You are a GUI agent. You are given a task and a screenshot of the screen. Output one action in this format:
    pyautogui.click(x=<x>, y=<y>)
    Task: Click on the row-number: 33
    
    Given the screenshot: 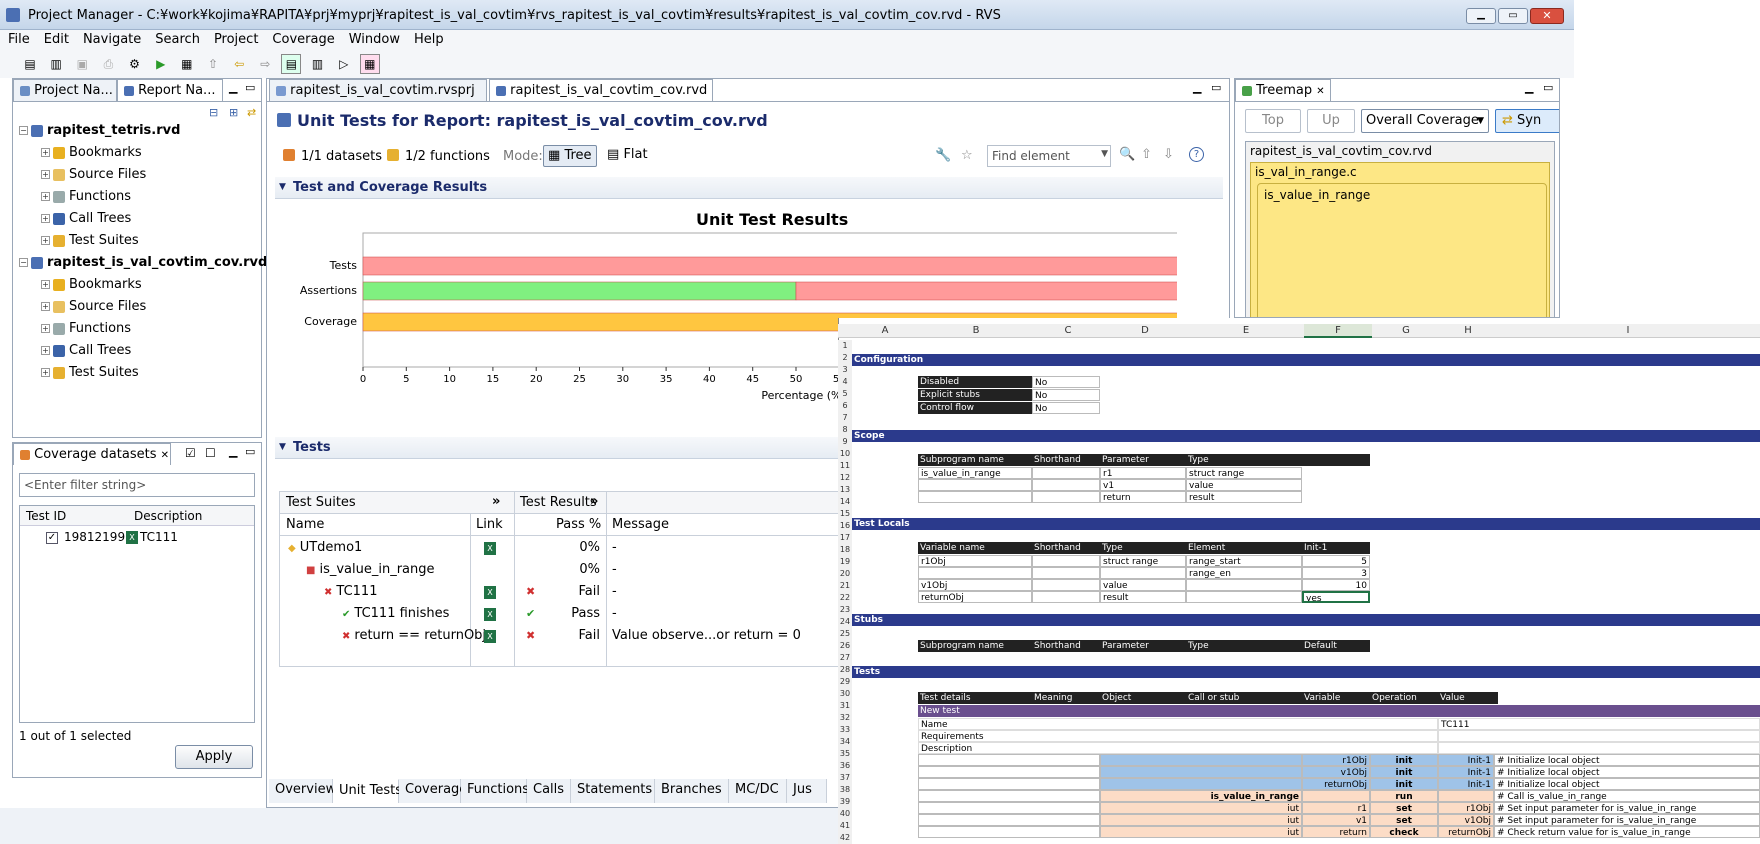 What is the action you would take?
    pyautogui.click(x=845, y=730)
    